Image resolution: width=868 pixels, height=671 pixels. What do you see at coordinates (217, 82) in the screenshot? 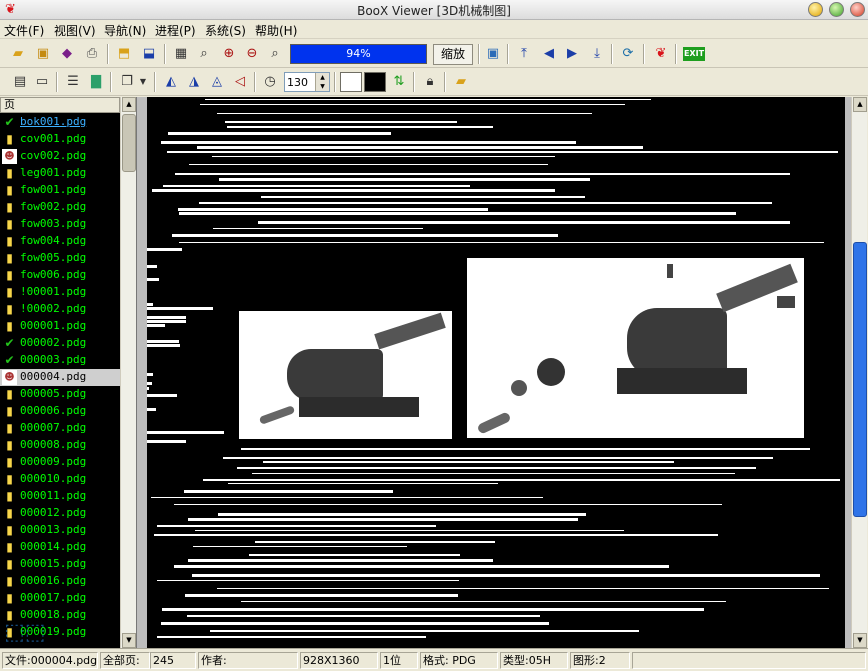
I see `flip-horizontal-icon: ◬` at bounding box center [217, 82].